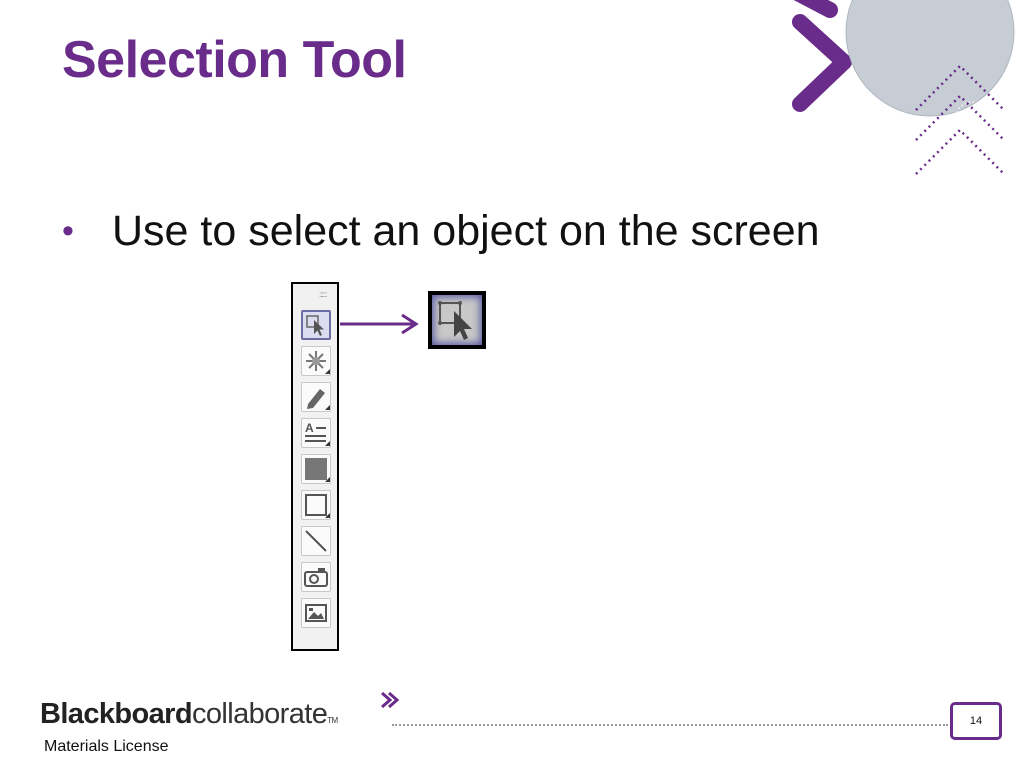 The height and width of the screenshot is (768, 1024). What do you see at coordinates (106, 746) in the screenshot?
I see `license-text: Materials License` at bounding box center [106, 746].